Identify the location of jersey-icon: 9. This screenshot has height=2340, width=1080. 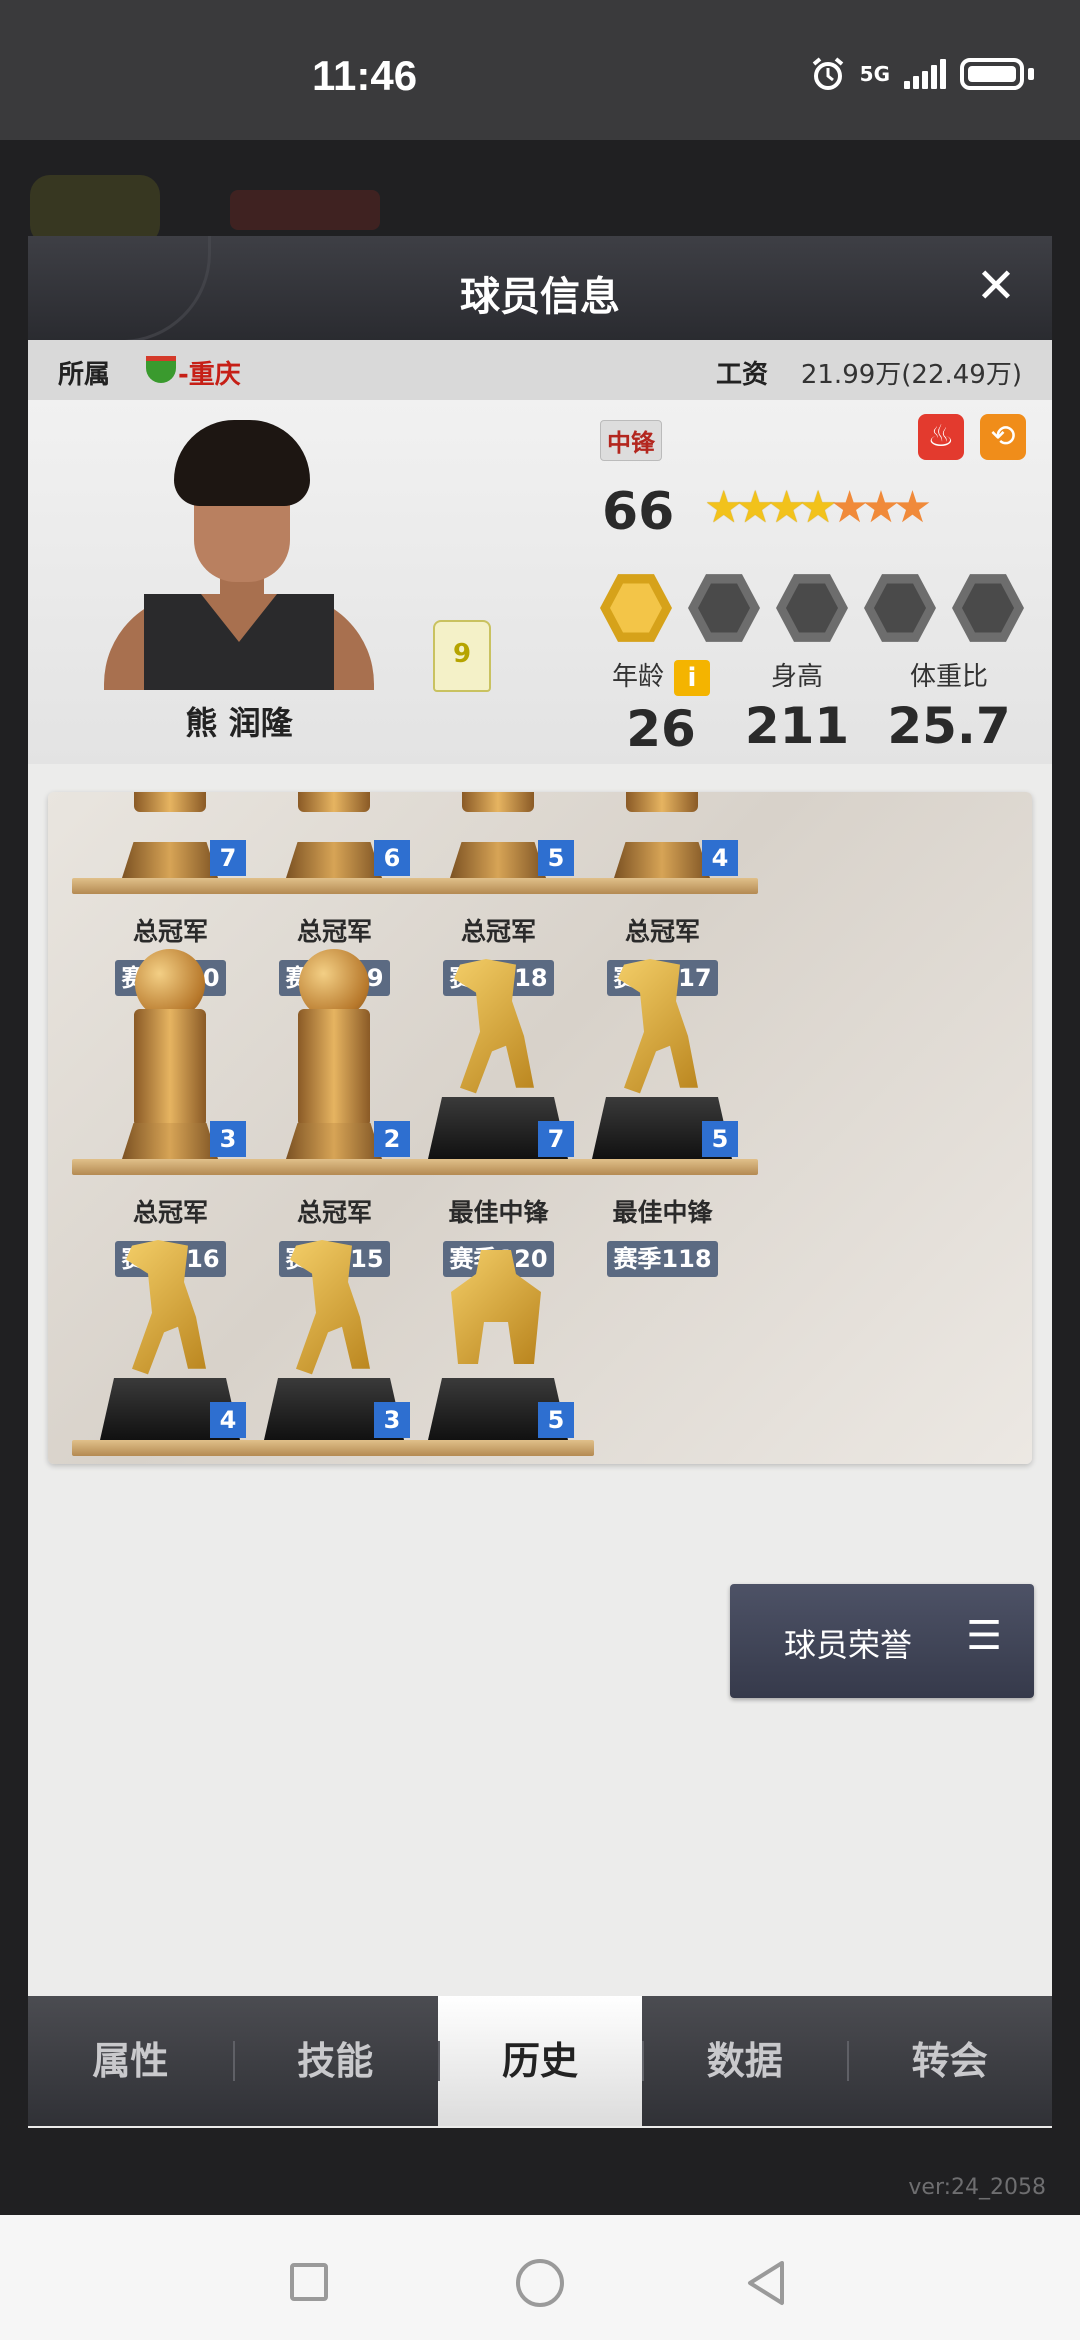
(462, 656).